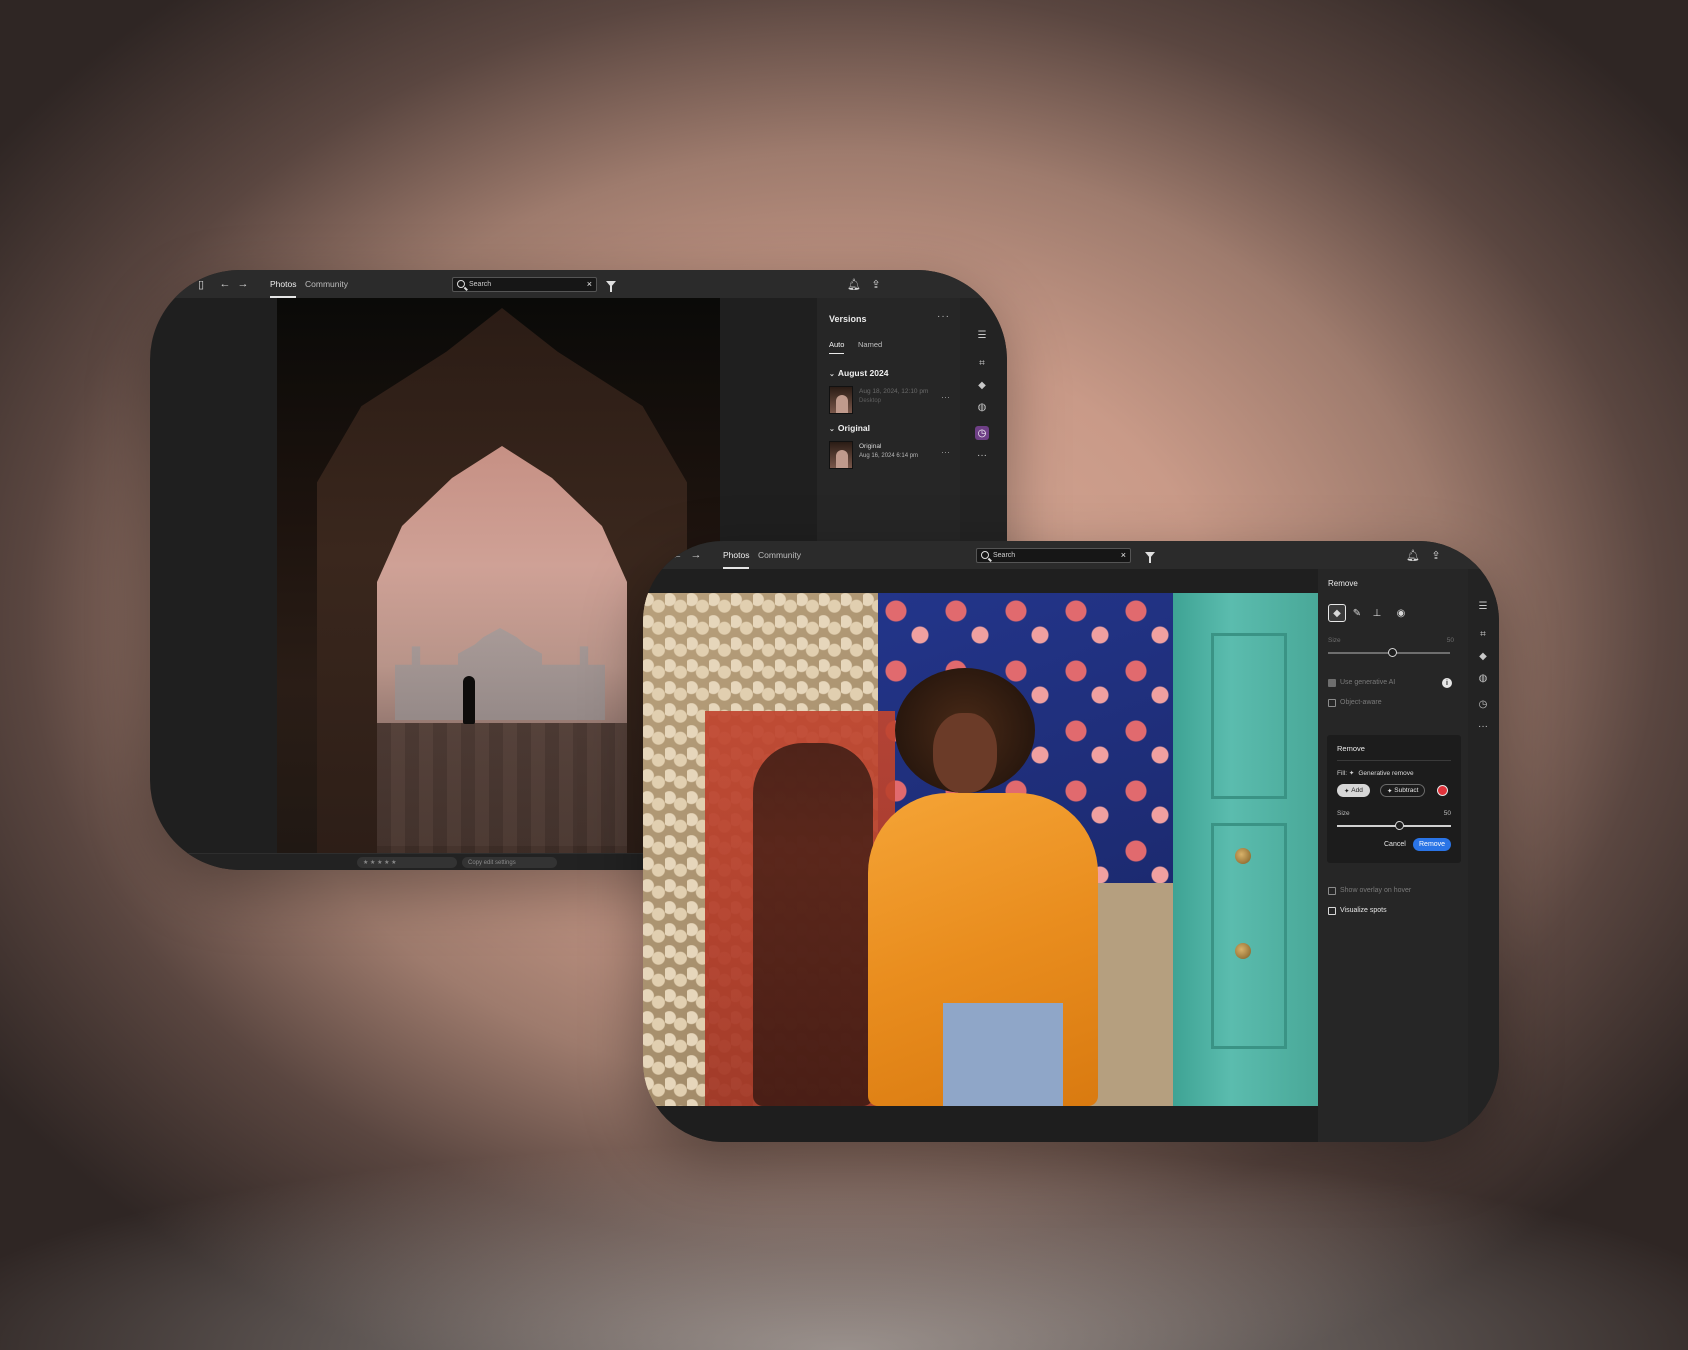 Image resolution: width=1688 pixels, height=1350 pixels. Describe the element at coordinates (1351, 748) in the screenshot. I see `remove-card-title: Remove` at that location.